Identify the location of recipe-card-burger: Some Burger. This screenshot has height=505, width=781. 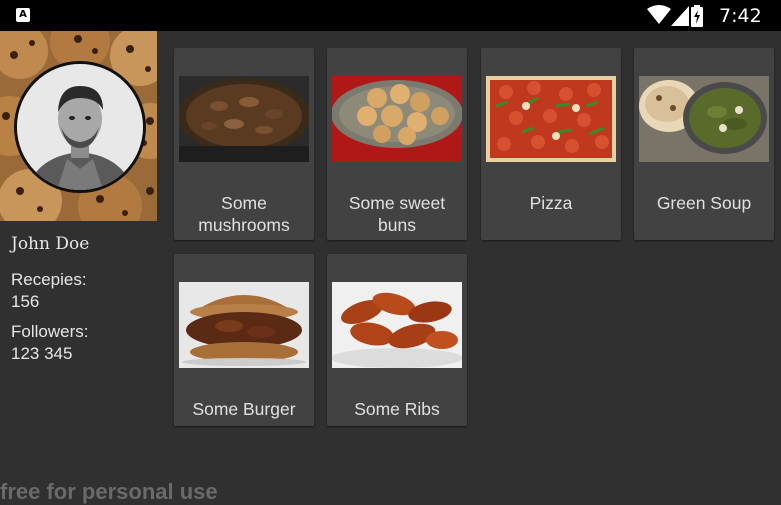
(244, 340).